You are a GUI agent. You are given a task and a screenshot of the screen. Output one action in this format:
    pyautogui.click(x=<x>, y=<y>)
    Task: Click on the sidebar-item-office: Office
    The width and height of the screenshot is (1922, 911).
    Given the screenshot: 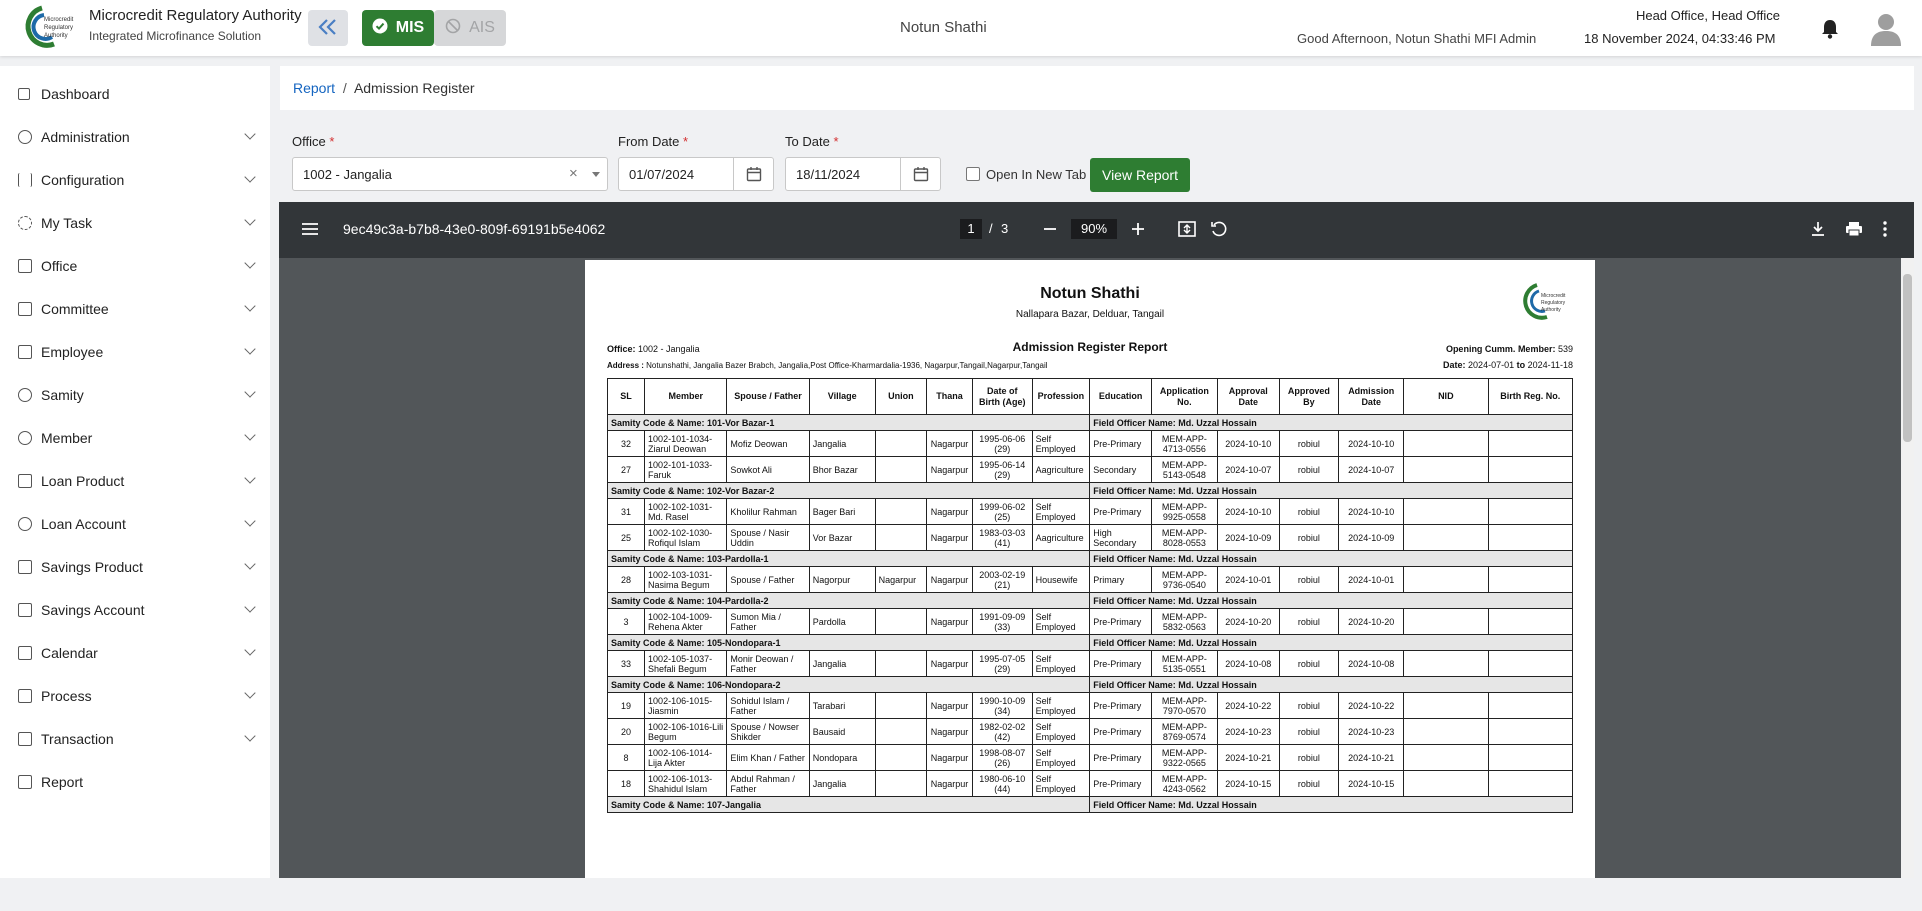 What is the action you would take?
    pyautogui.click(x=135, y=266)
    